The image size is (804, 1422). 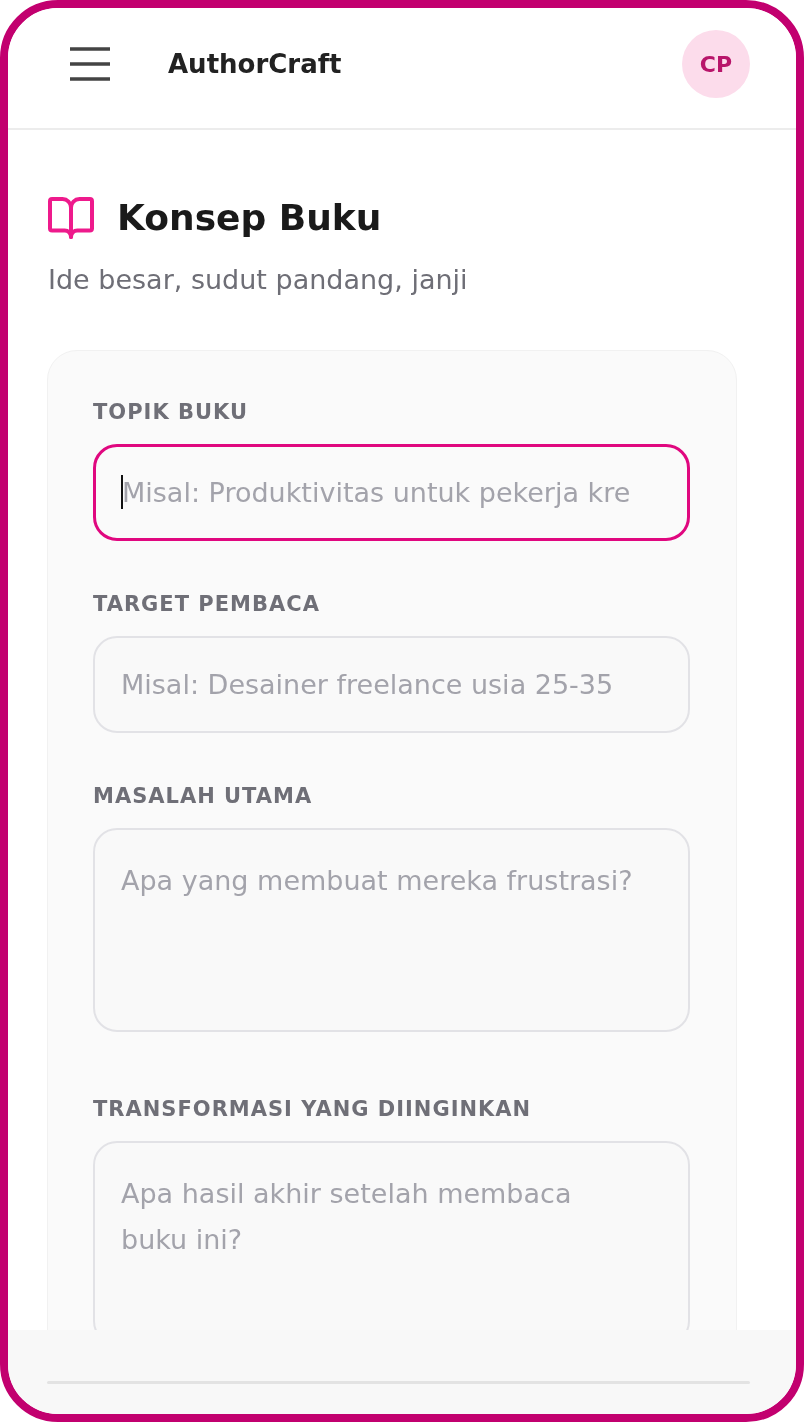 I want to click on text-input-field: Misal: Produktivitas untuk pekerja kre, so click(x=391, y=492).